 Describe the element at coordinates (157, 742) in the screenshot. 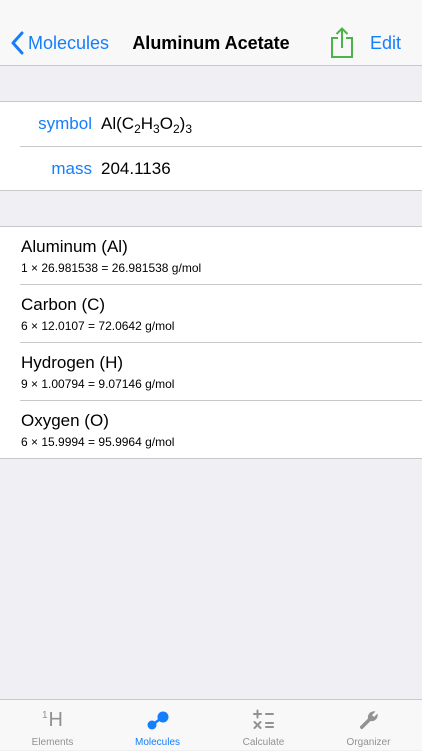

I see `tab-label: Molecules` at that location.